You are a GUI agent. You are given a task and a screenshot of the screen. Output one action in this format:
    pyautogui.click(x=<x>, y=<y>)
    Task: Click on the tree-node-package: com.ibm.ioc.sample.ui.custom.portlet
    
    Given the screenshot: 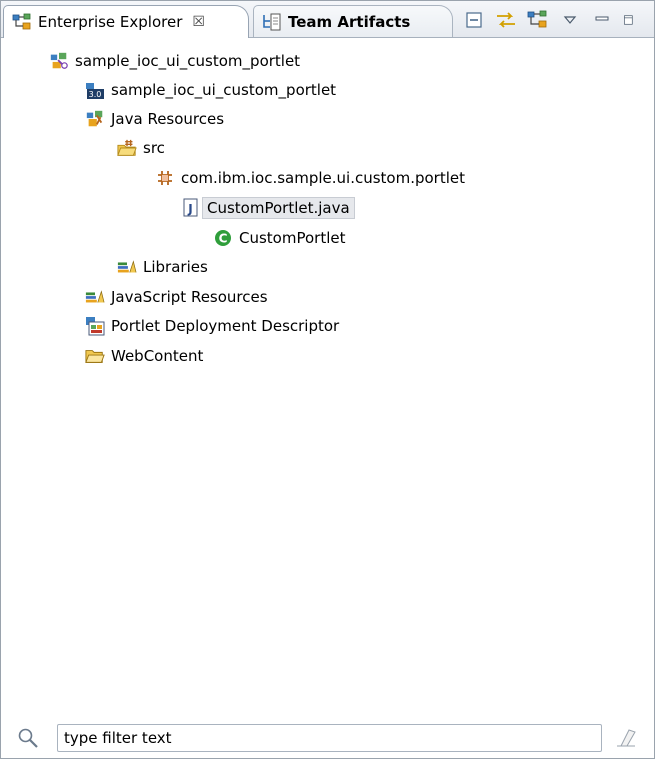 What is the action you would take?
    pyautogui.click(x=310, y=178)
    